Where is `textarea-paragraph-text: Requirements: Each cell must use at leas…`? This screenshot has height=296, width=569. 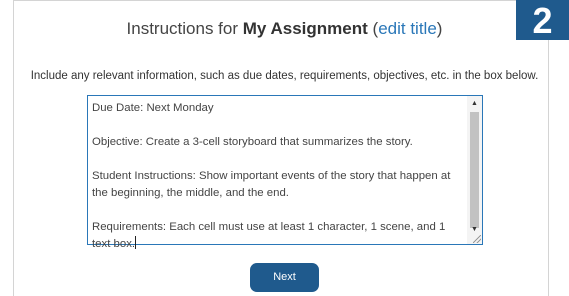
textarea-paragraph-text: Requirements: Each cell must use at leas… is located at coordinates (269, 235).